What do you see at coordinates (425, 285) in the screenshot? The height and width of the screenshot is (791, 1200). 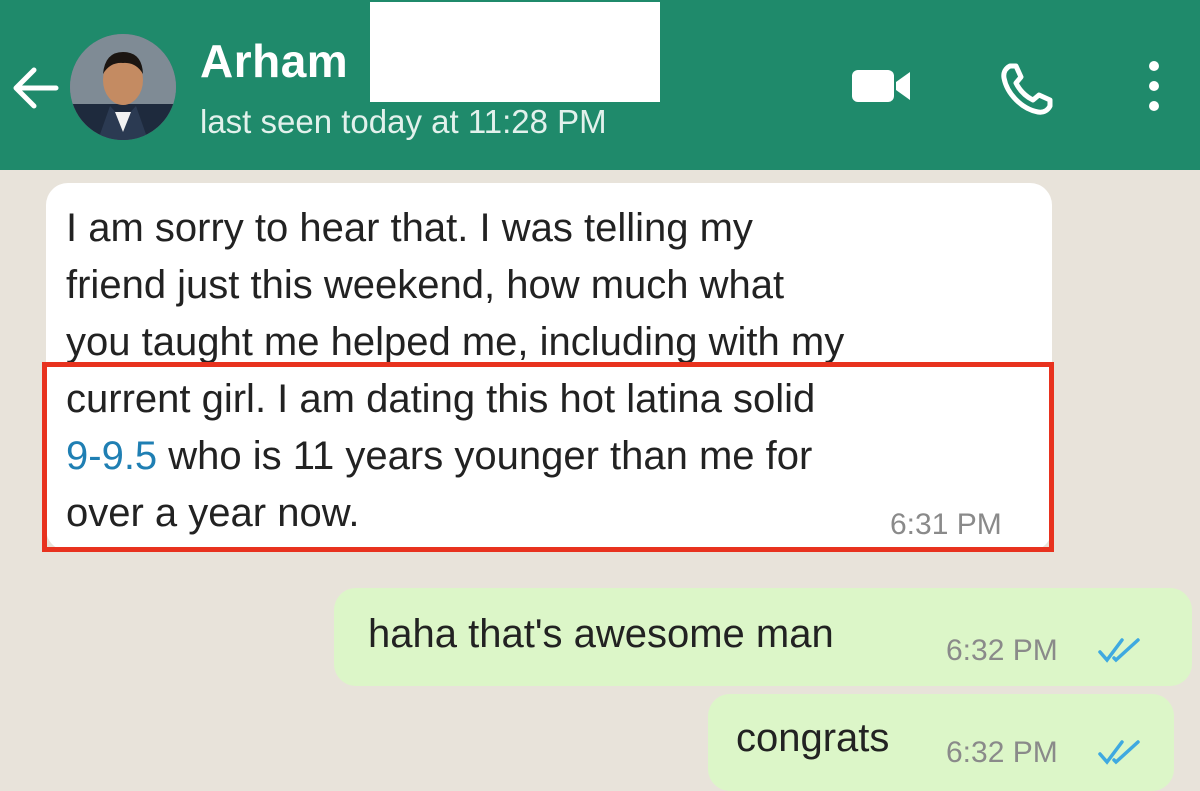 I see `message-line: friend just this weekend, how much what` at bounding box center [425, 285].